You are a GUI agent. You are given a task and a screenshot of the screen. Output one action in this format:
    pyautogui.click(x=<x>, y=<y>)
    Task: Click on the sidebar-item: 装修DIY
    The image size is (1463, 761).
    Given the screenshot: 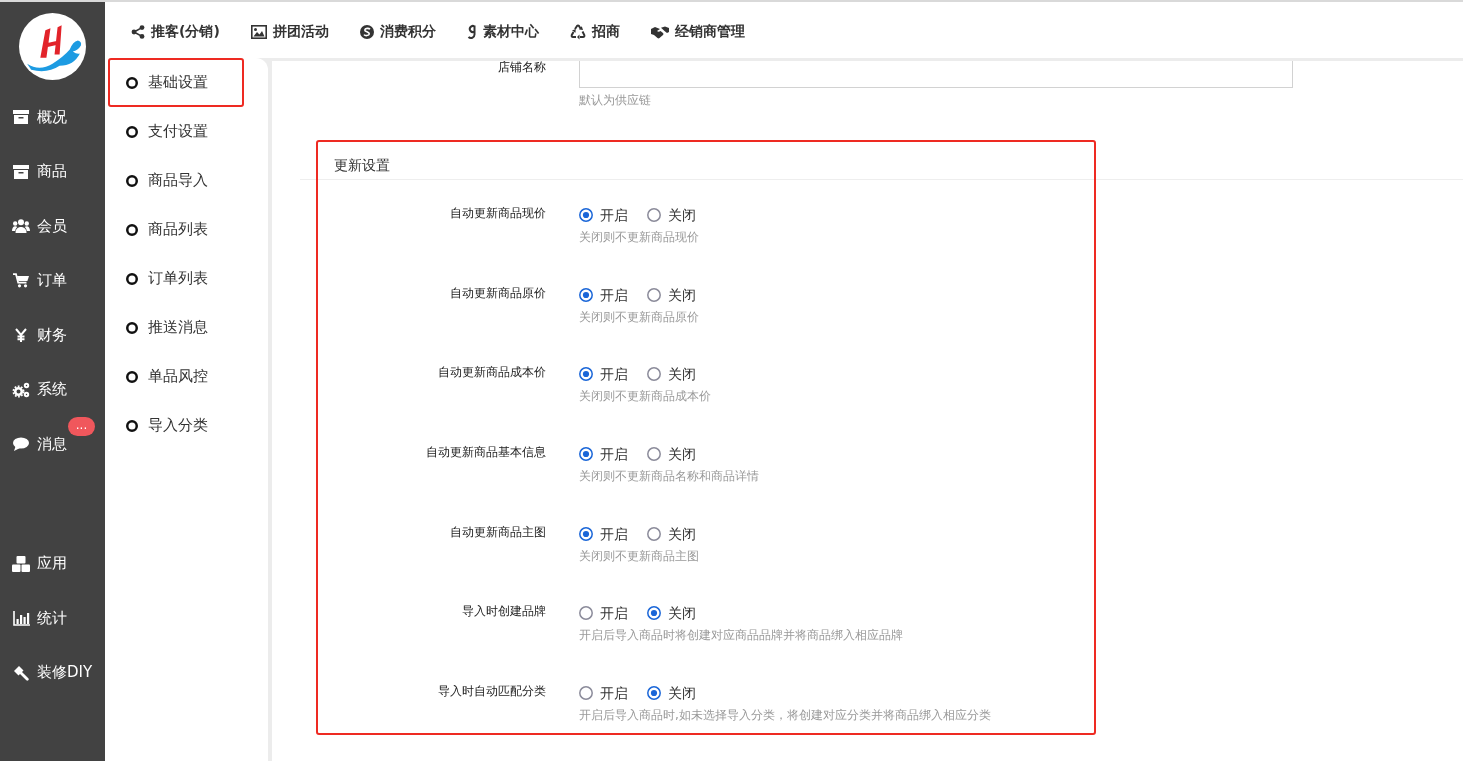 What is the action you would take?
    pyautogui.click(x=52, y=672)
    